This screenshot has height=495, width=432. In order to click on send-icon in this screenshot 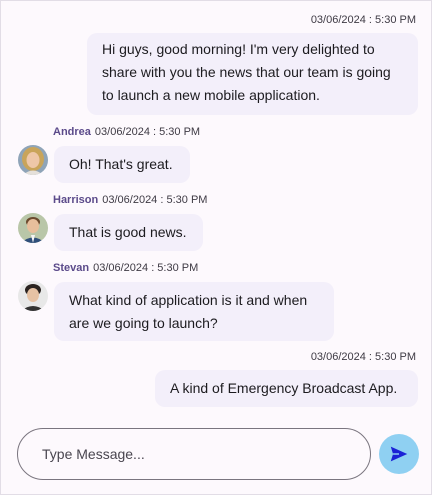, I will do `click(399, 454)`.